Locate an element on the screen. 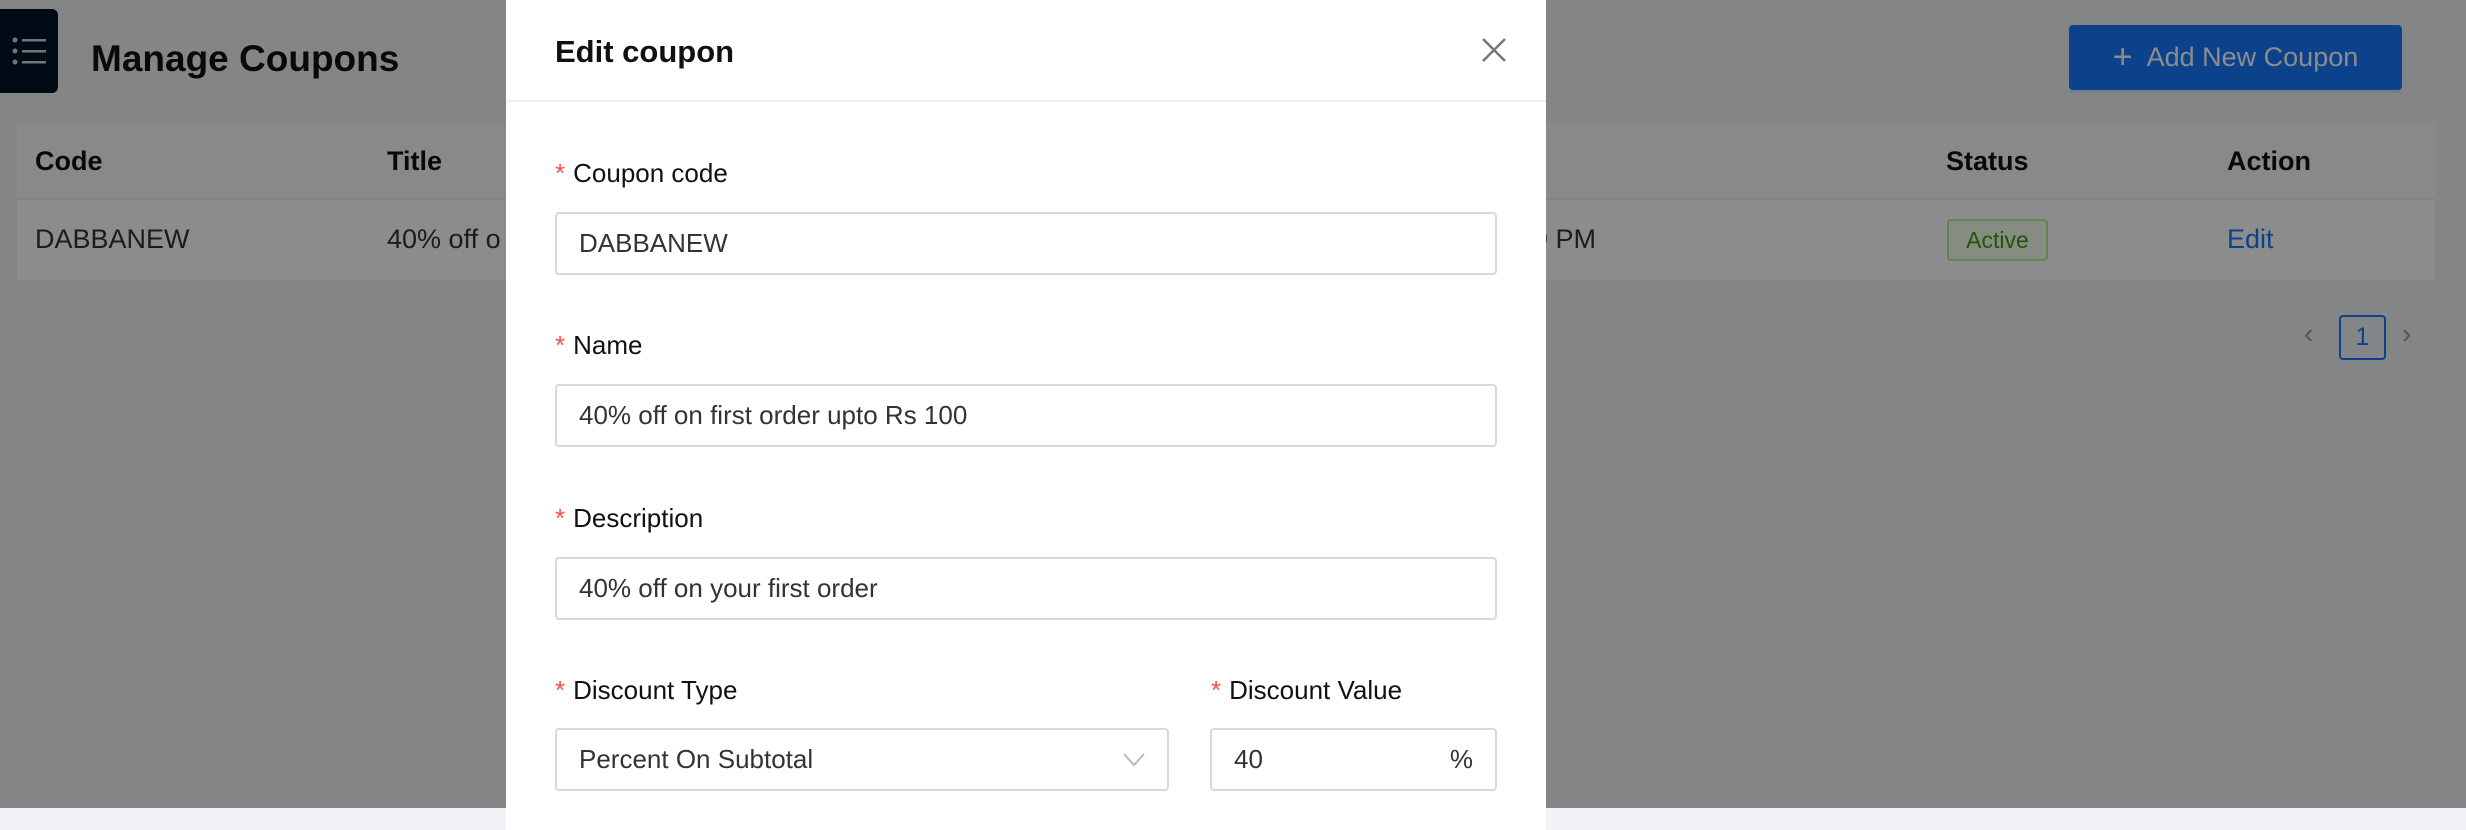 The width and height of the screenshot is (2466, 830). label-text: Coupon code is located at coordinates (650, 173).